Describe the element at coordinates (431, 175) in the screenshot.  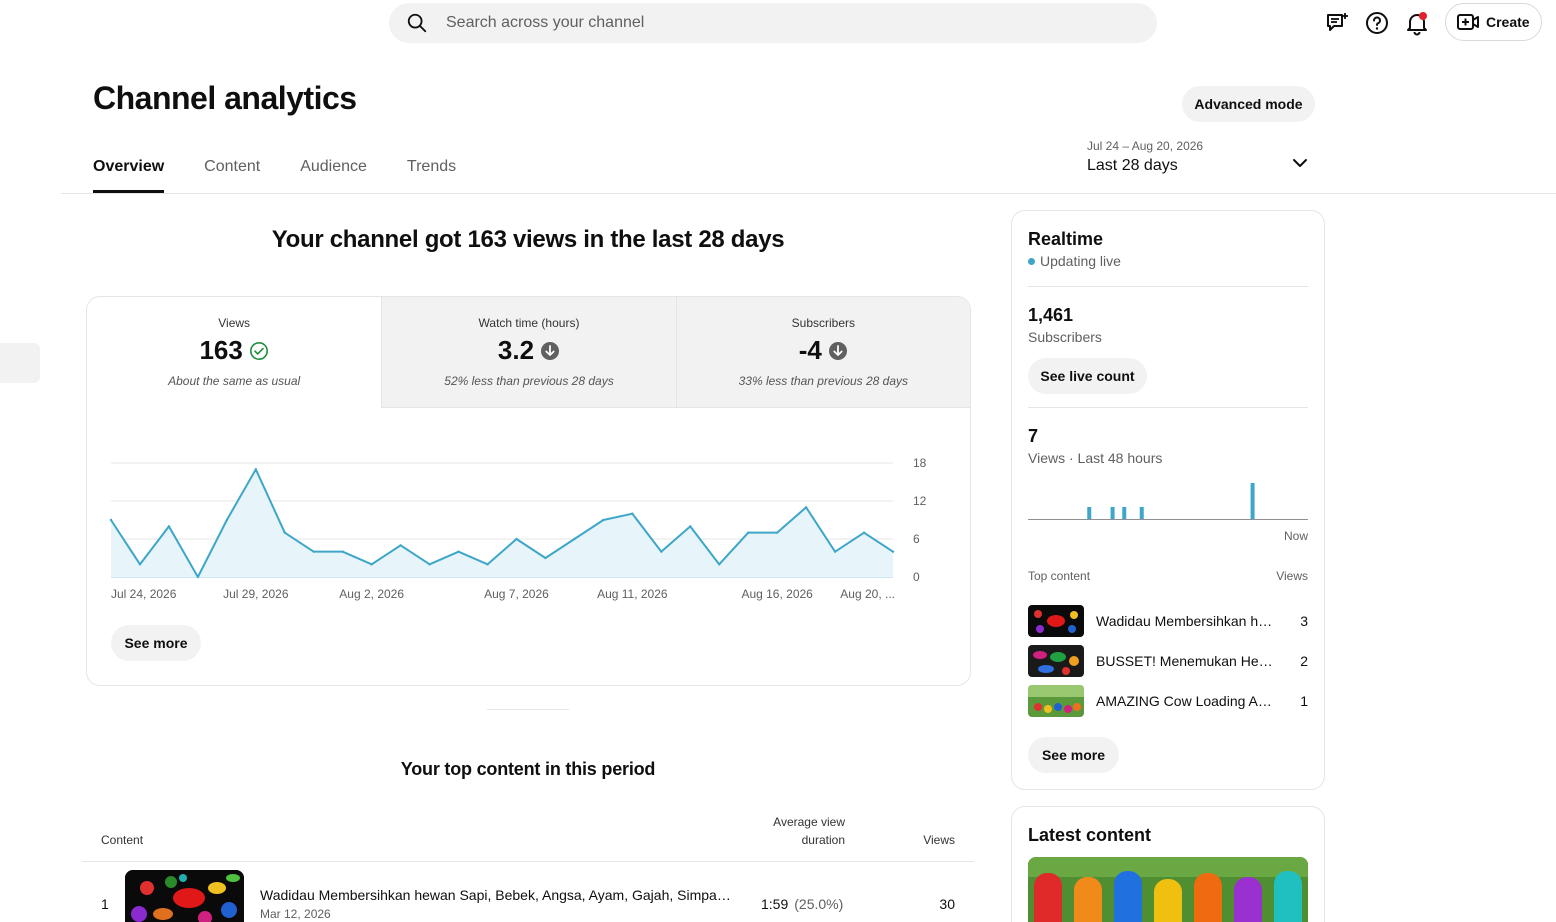
I see `tab-trends: Trends` at that location.